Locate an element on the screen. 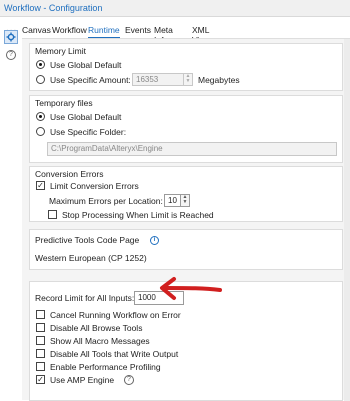 The image size is (350, 401). disable-browse-tools-option: Disable All Browse Tools is located at coordinates (89, 327).